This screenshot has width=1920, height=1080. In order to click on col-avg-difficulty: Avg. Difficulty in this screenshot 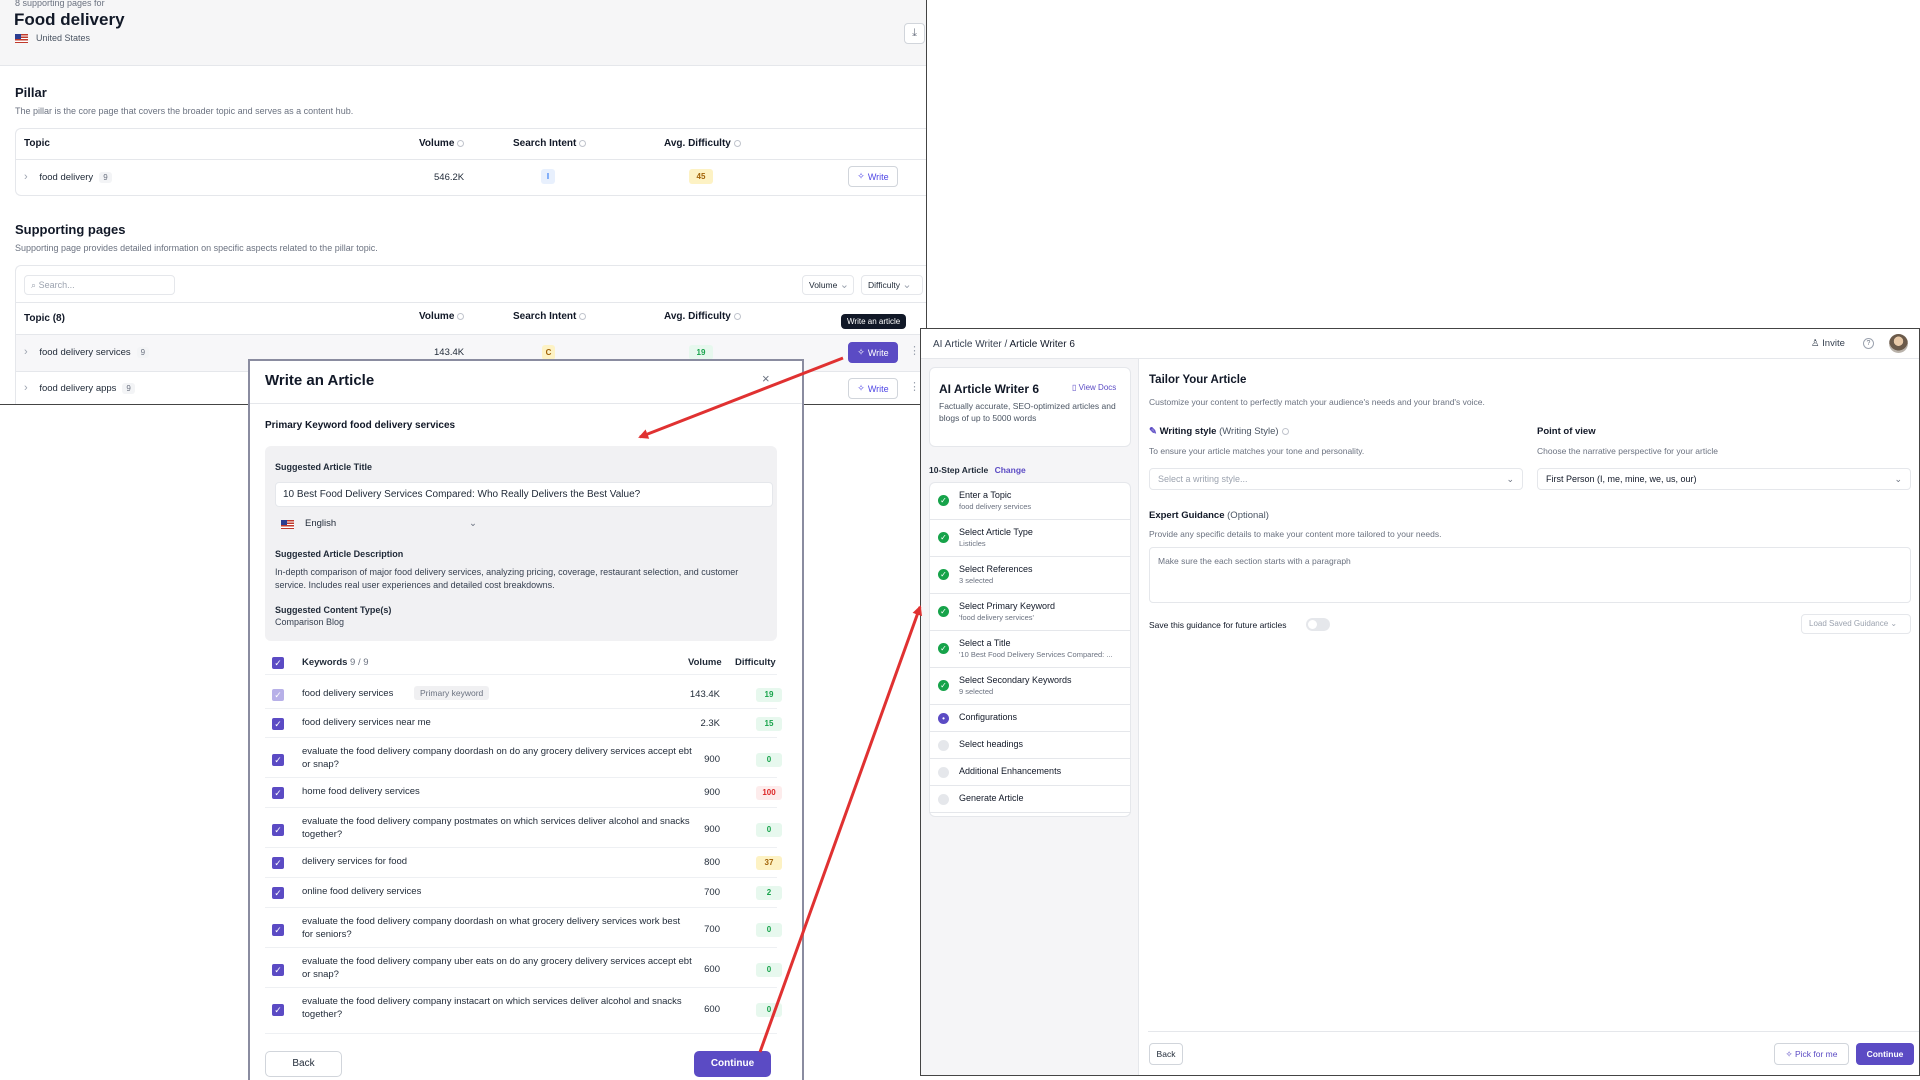, I will do `click(702, 316)`.